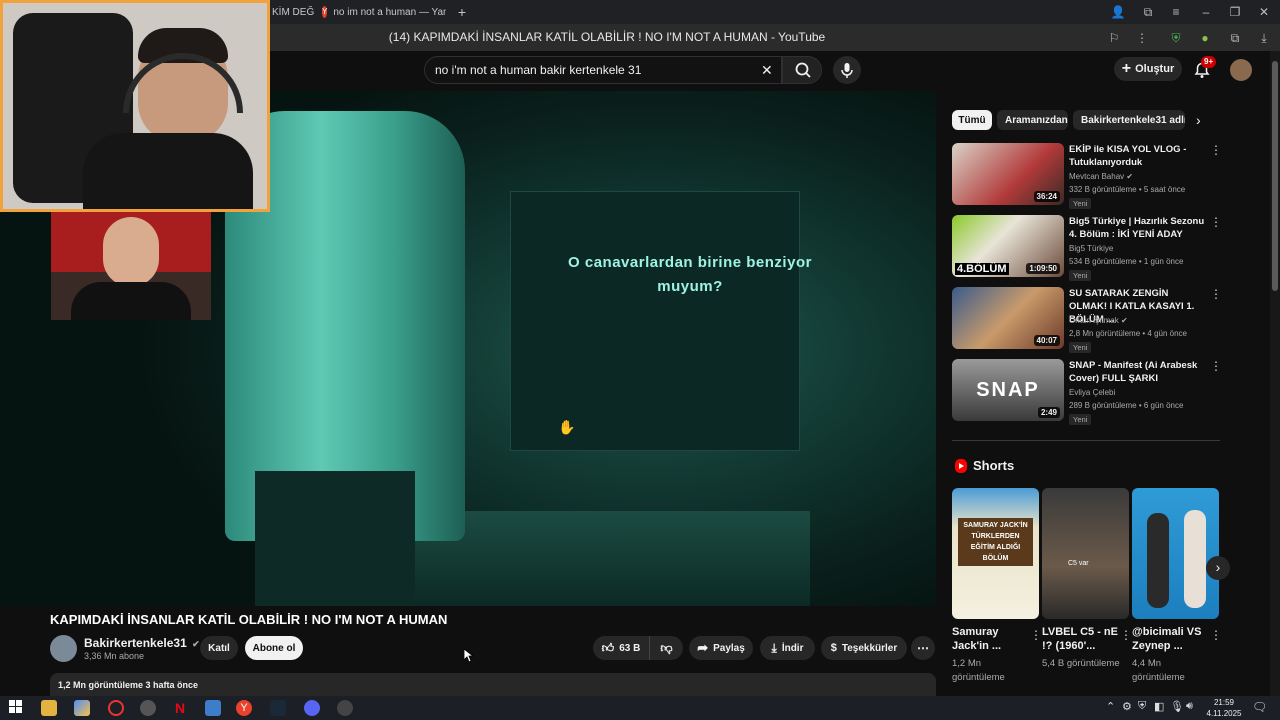 The width and height of the screenshot is (1280, 720). I want to click on download-icon: ⤓, so click(1264, 38).